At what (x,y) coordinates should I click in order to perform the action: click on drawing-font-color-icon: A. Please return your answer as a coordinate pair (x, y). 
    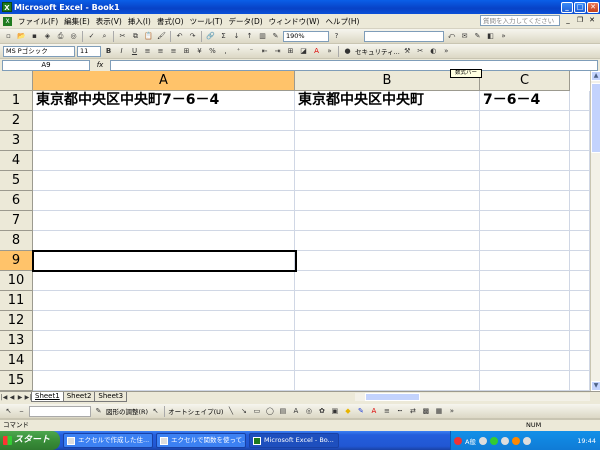
    Looking at the image, I should click on (373, 411).